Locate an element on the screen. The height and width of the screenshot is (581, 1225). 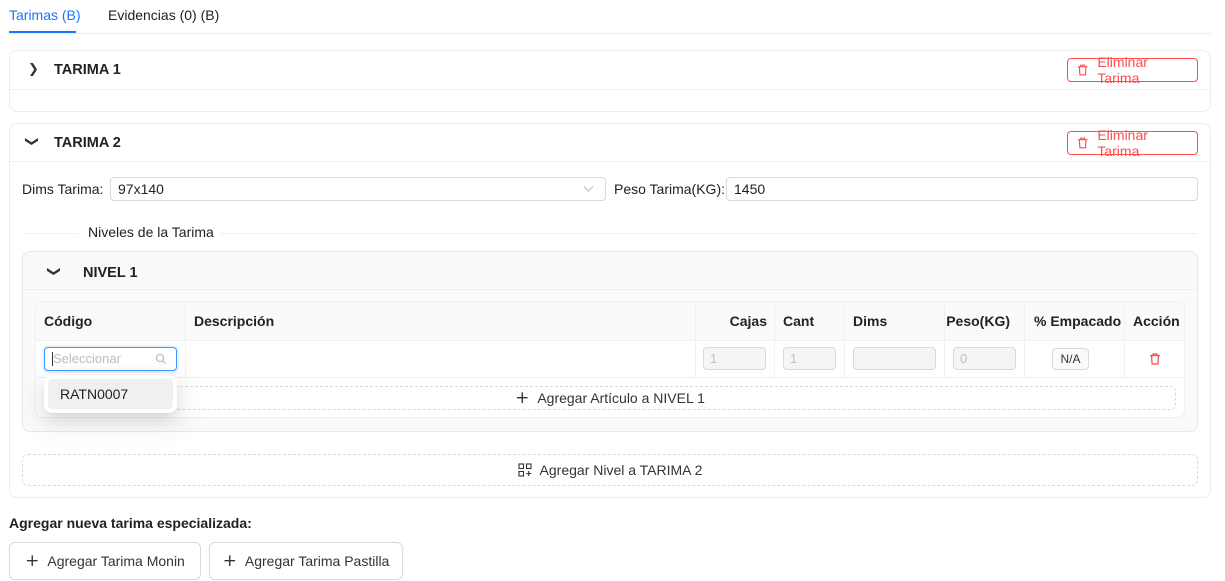
agregar-tarima-monin-button: + Agregar Tarima Monin is located at coordinates (105, 561).